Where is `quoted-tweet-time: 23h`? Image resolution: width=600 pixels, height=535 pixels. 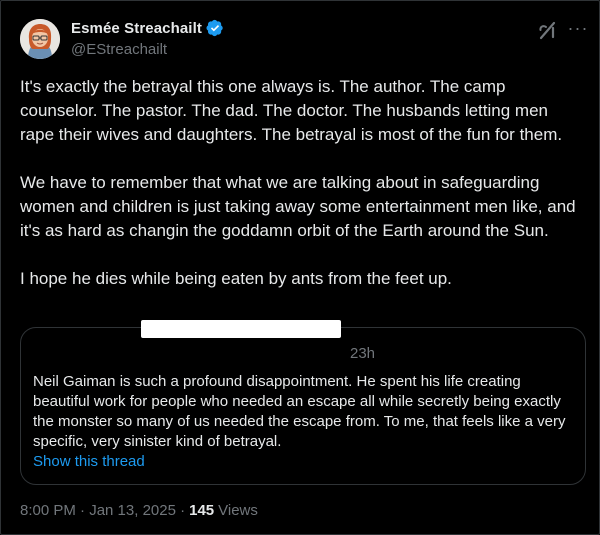 quoted-tweet-time: 23h is located at coordinates (362, 353).